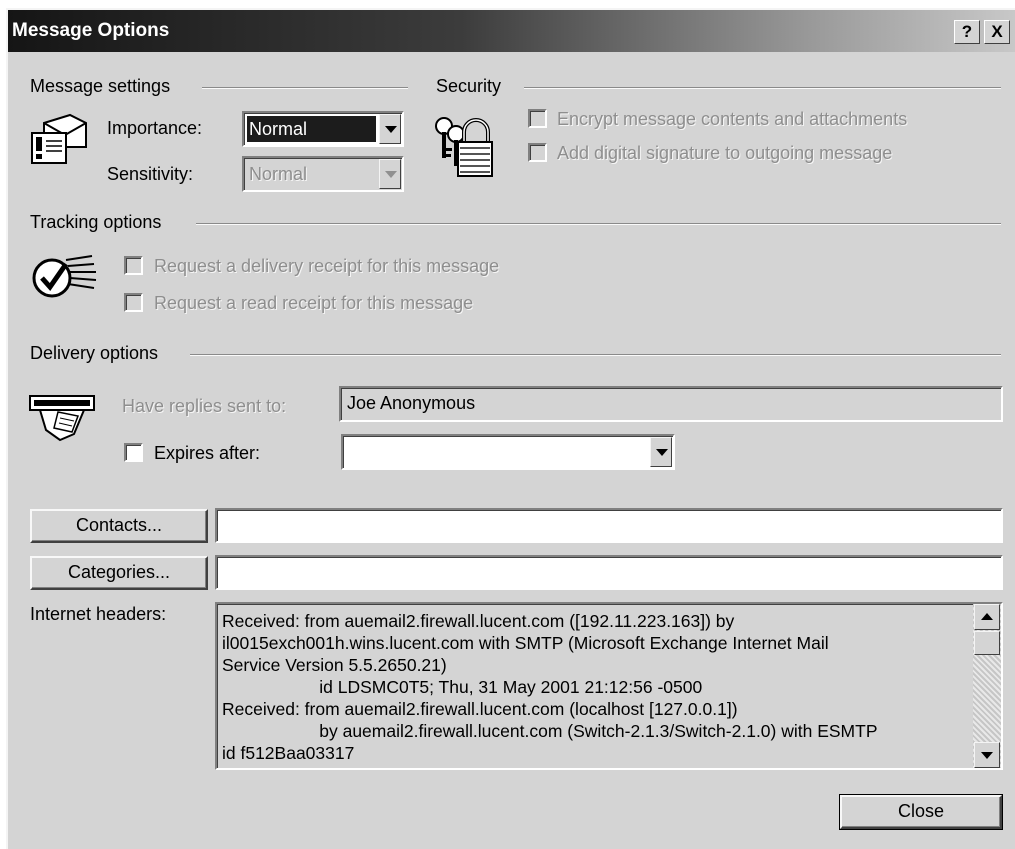  Describe the element at coordinates (314, 303) in the screenshot. I see `read-receipt-label: Request a read receipt for this message` at that location.